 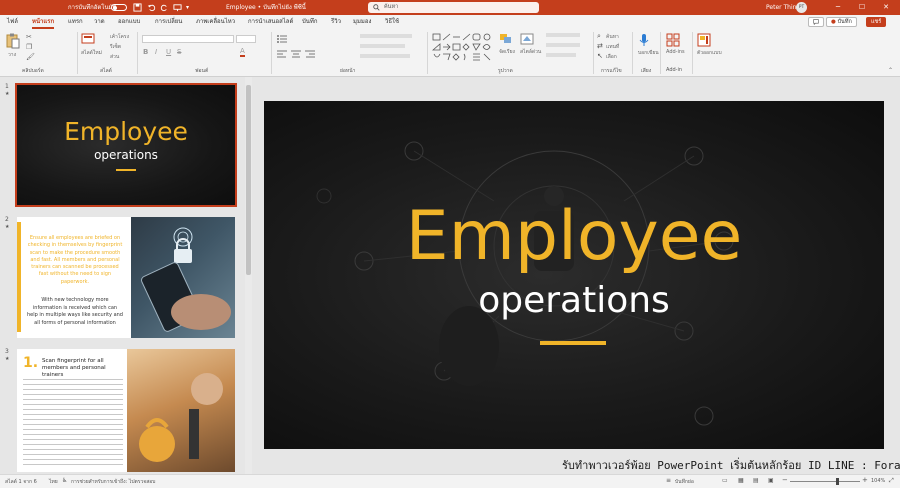 What do you see at coordinates (599, 36) in the screenshot?
I see `find-icon: ⌕` at bounding box center [599, 36].